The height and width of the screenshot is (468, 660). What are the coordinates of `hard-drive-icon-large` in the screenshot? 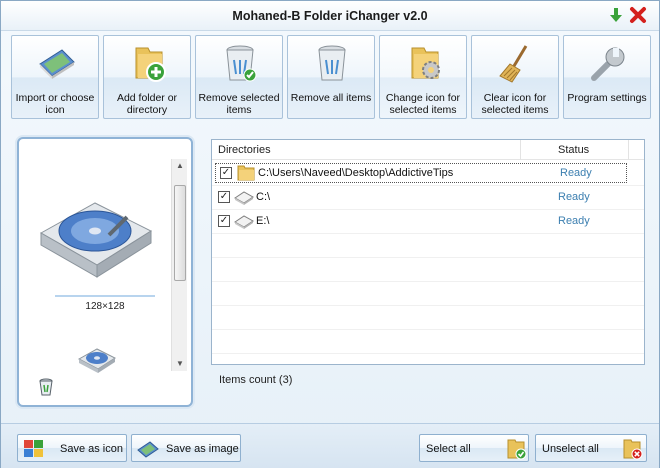 It's located at (95, 228).